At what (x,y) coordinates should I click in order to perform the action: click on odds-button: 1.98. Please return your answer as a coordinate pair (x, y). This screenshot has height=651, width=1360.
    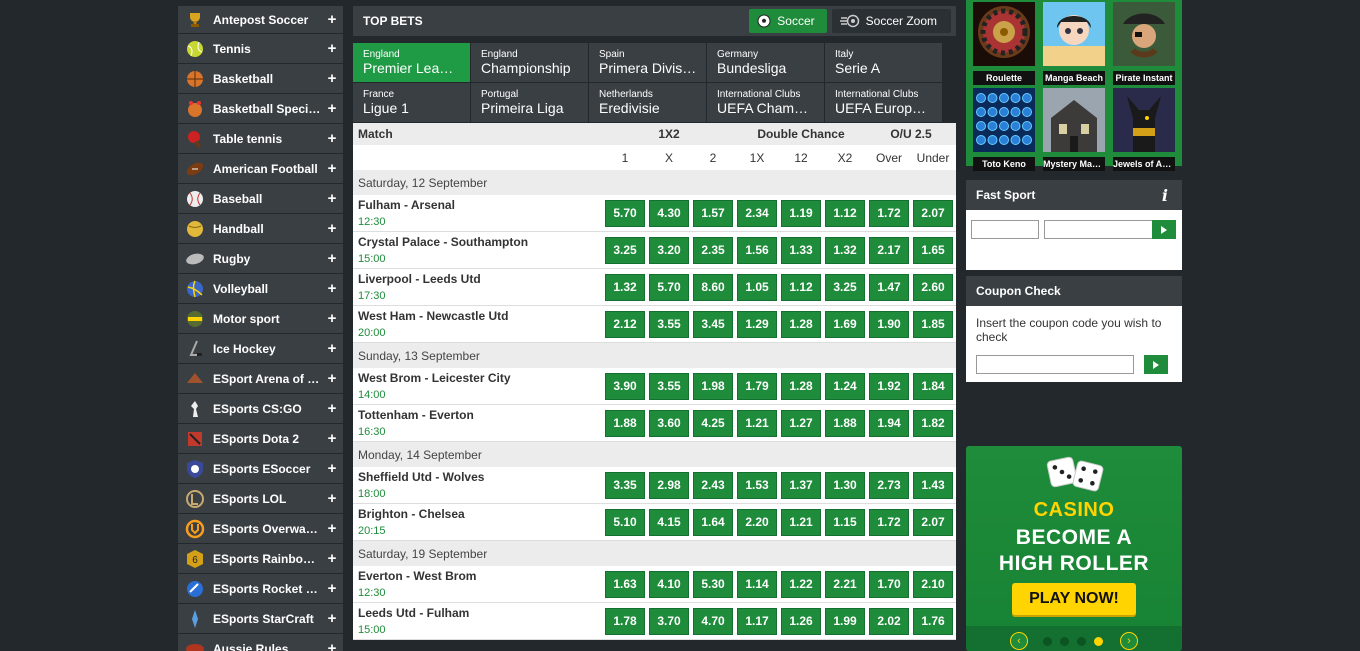
    Looking at the image, I should click on (713, 386).